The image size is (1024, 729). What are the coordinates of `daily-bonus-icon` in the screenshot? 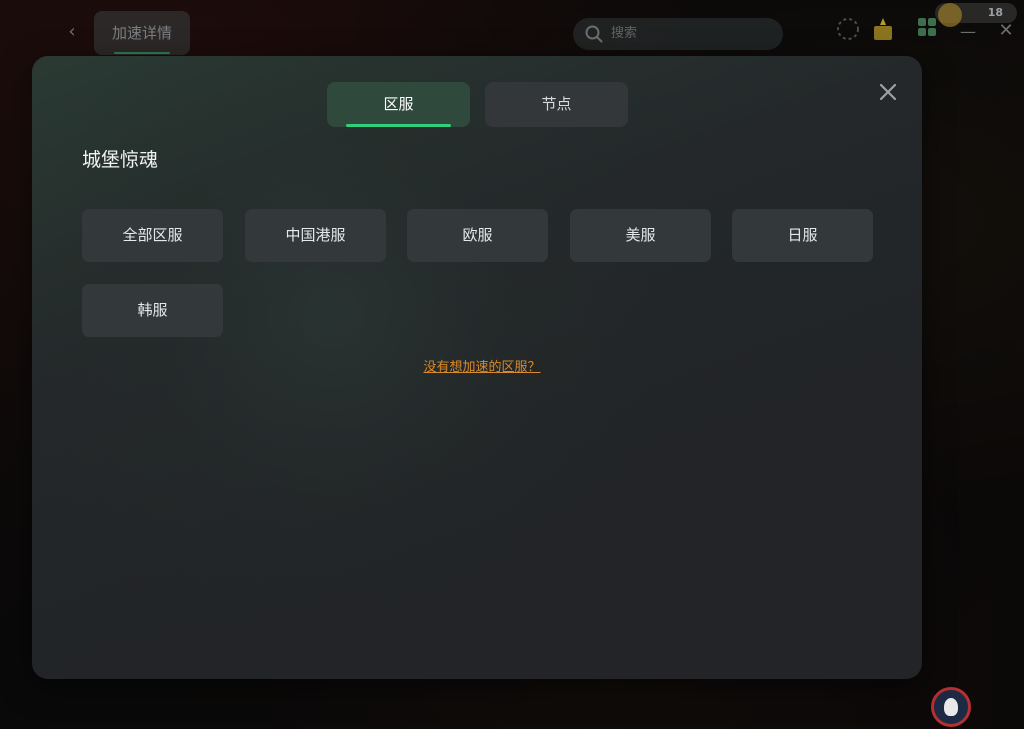 It's located at (883, 29).